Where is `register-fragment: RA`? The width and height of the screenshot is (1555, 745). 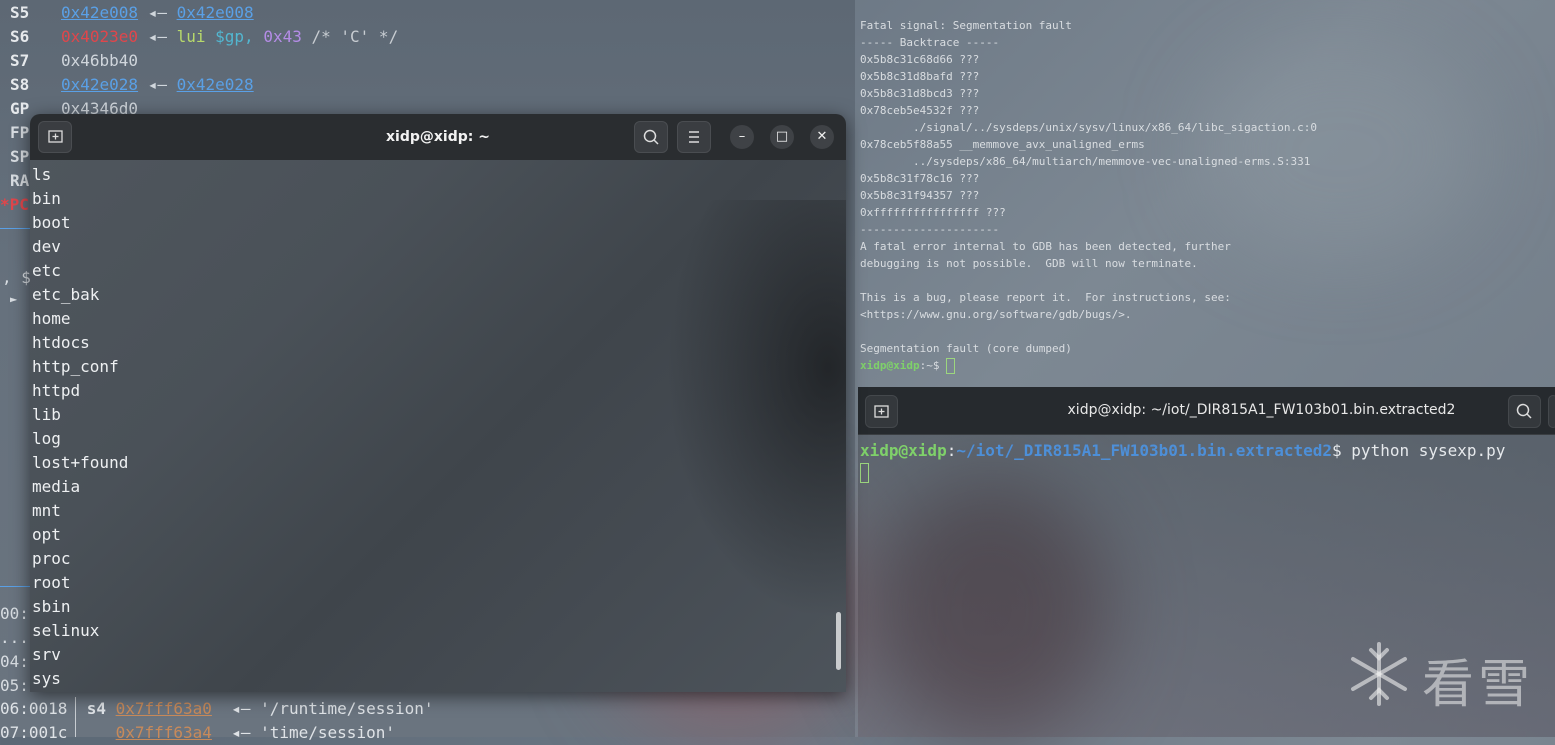
register-fragment: RA is located at coordinates (20, 180).